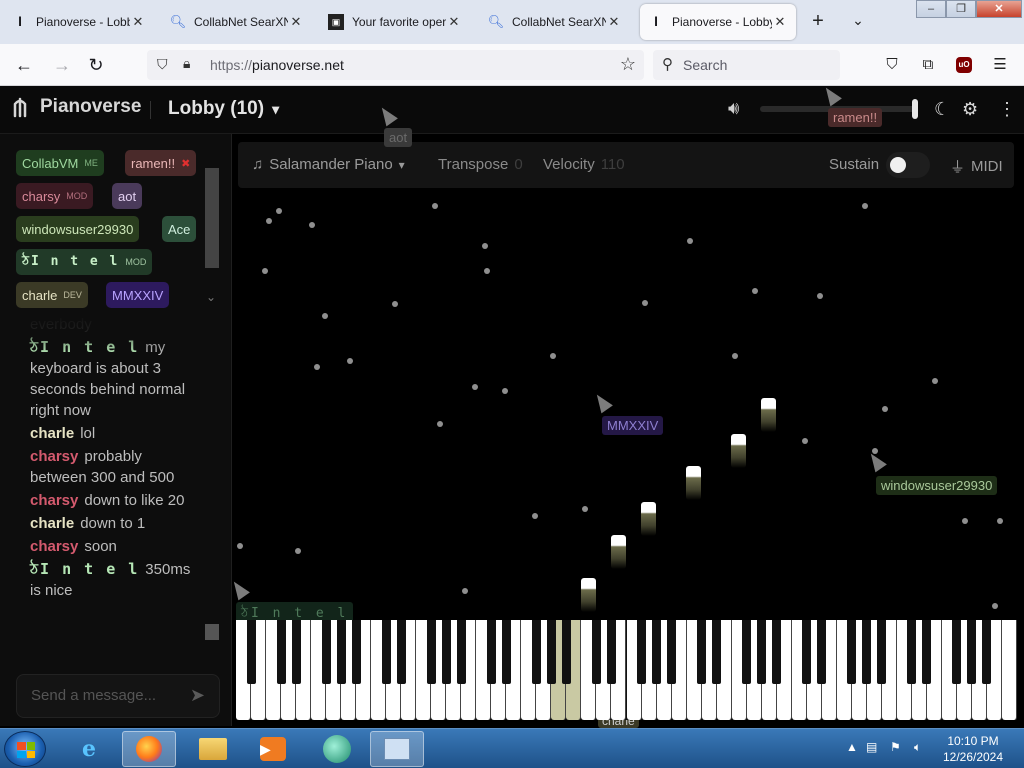  What do you see at coordinates (395, 22) in the screenshot?
I see `tab-opera: ▣ Your favorite opera ✕` at bounding box center [395, 22].